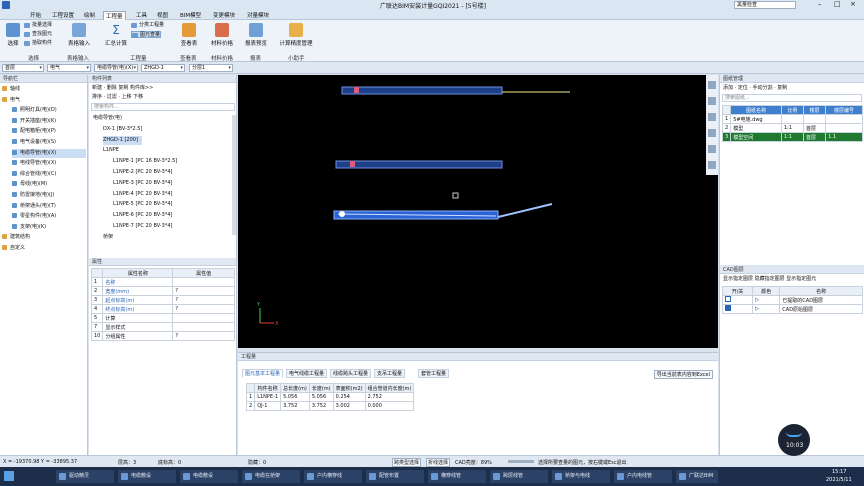  I want to click on drawing-row: 1 5#电施.dwg, so click(792, 119).